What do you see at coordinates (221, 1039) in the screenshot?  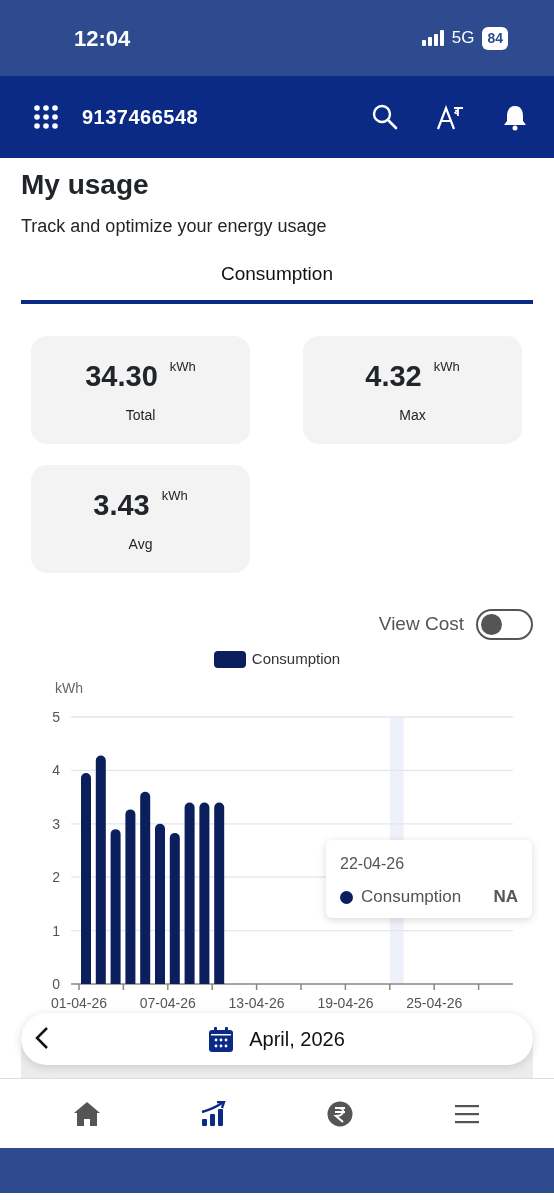 I see `calendar-icon` at bounding box center [221, 1039].